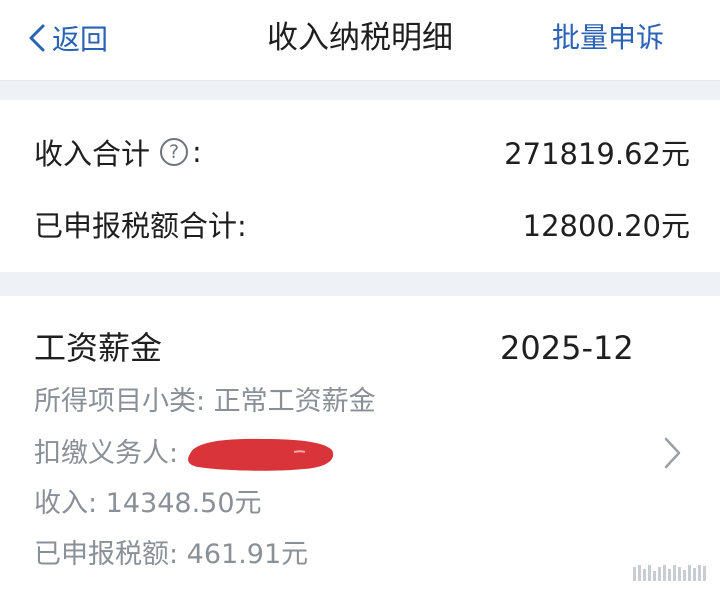 The width and height of the screenshot is (720, 597). What do you see at coordinates (597, 154) in the screenshot?
I see `income-total-value: 271819.62元` at bounding box center [597, 154].